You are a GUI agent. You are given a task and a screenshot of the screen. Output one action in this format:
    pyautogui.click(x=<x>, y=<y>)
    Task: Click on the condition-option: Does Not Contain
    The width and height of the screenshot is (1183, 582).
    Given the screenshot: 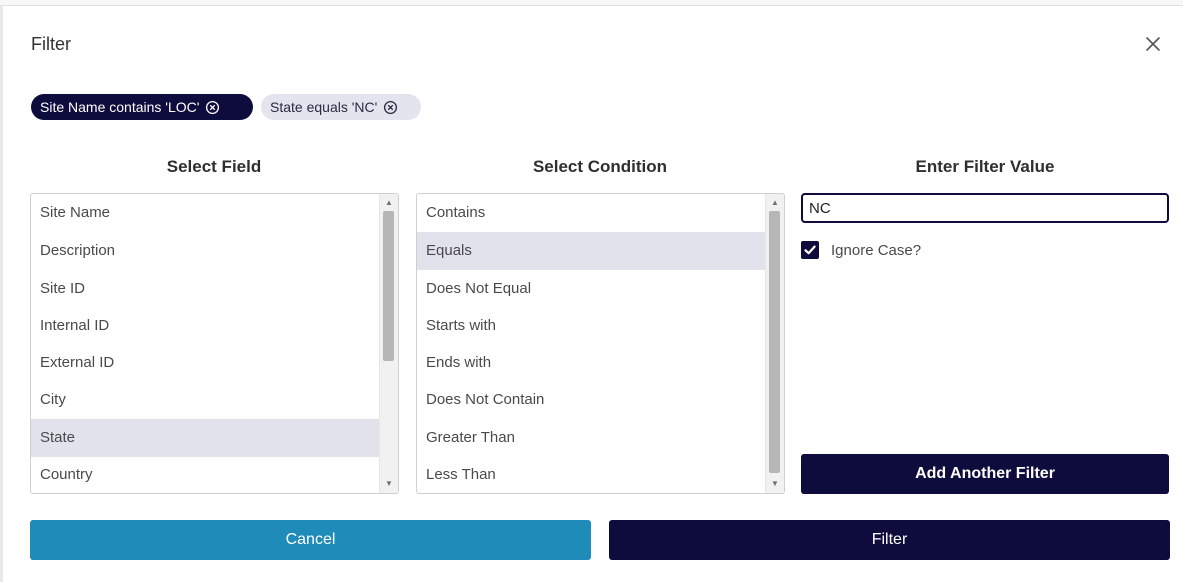 What is the action you would take?
    pyautogui.click(x=591, y=400)
    